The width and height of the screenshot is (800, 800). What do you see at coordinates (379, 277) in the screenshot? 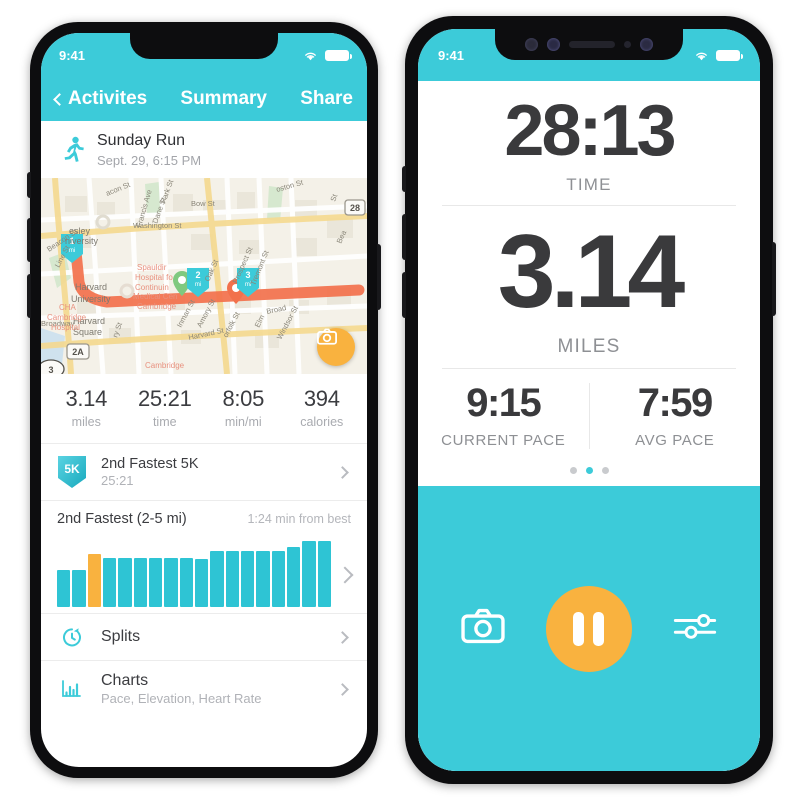
I see `left-phone-power-button` at bounding box center [379, 277].